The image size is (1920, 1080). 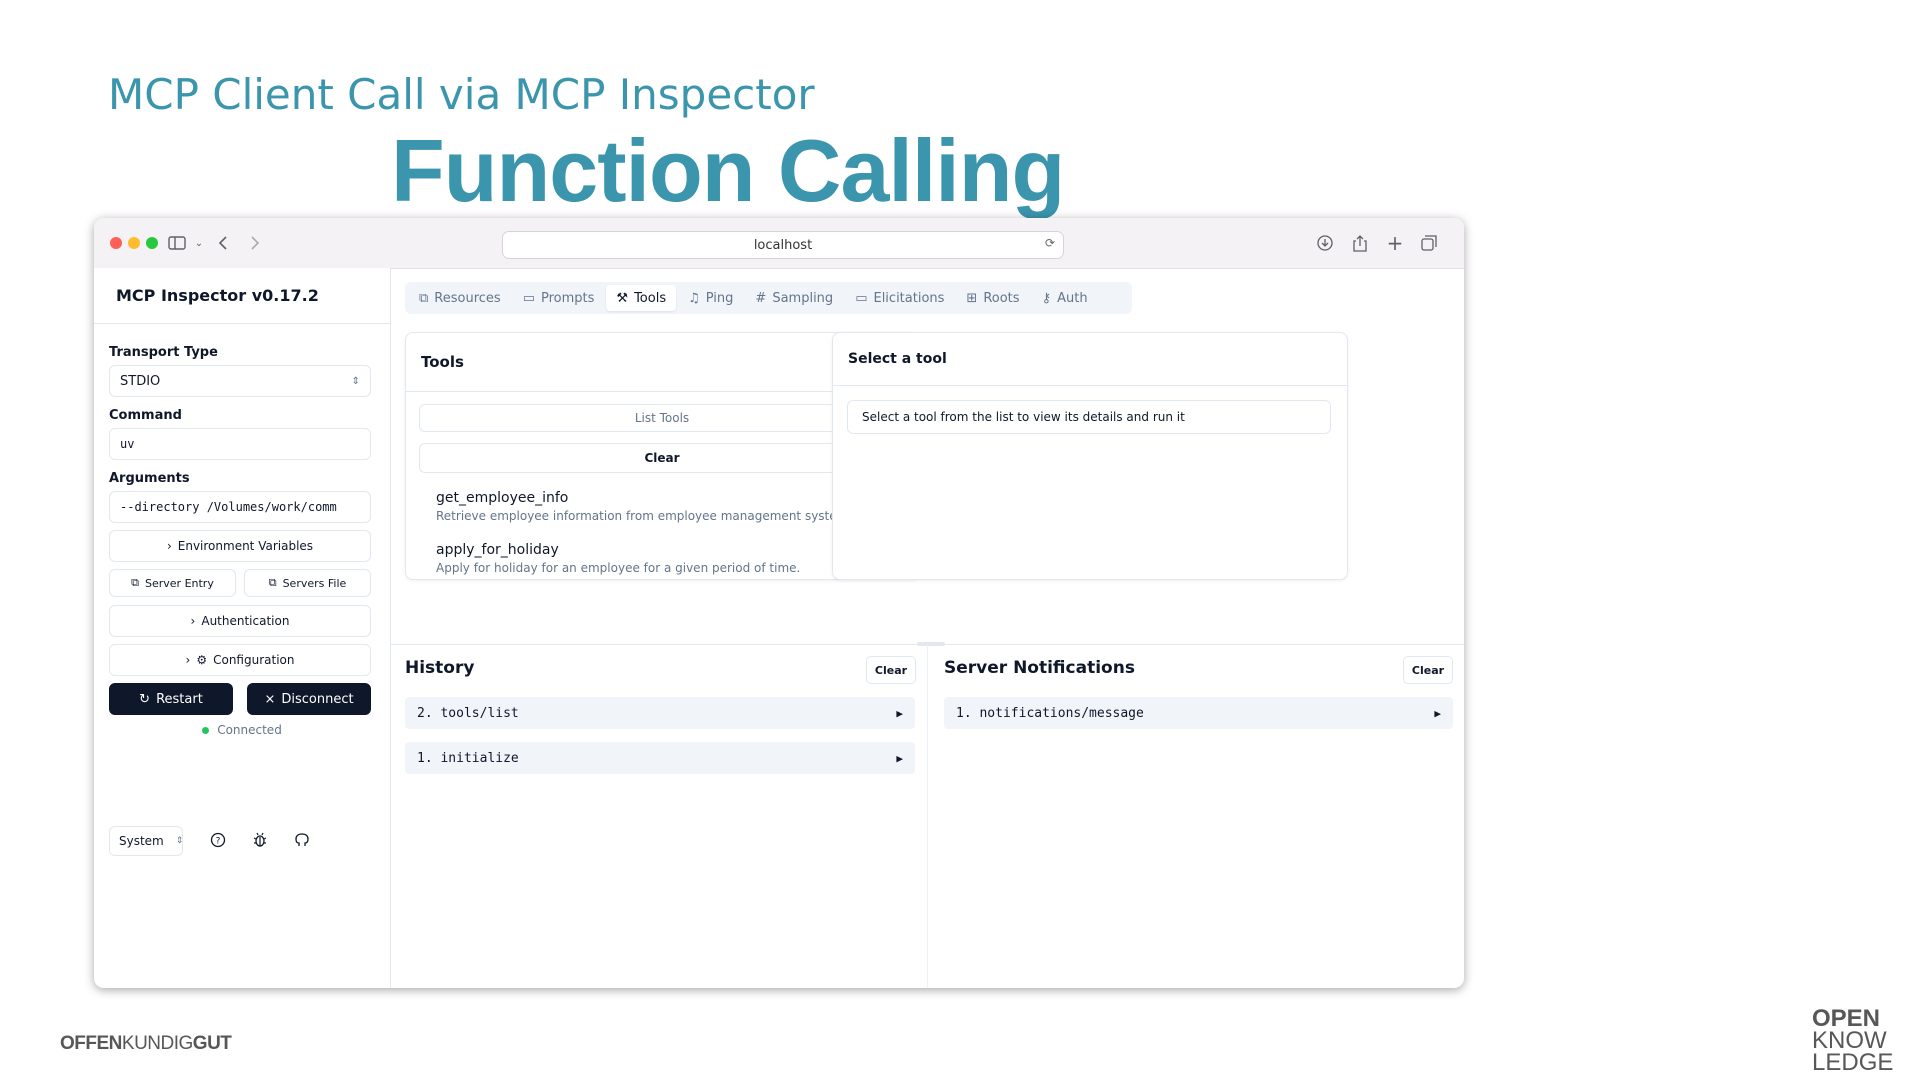 I want to click on connection-status: Connected, so click(x=242, y=730).